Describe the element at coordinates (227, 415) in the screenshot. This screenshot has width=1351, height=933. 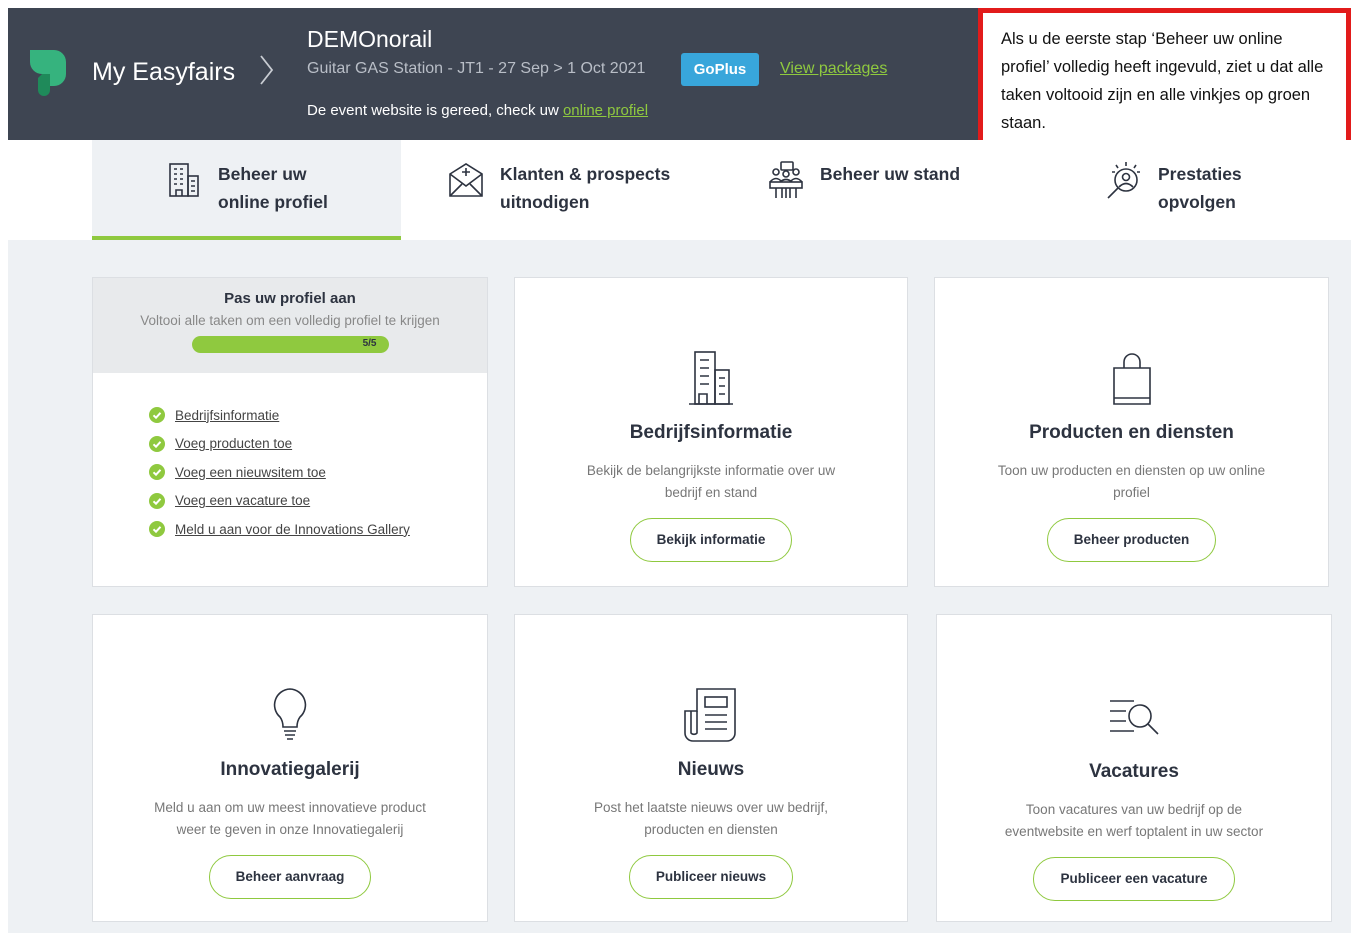
I see `task-link: Bedrijfsinformatie` at that location.